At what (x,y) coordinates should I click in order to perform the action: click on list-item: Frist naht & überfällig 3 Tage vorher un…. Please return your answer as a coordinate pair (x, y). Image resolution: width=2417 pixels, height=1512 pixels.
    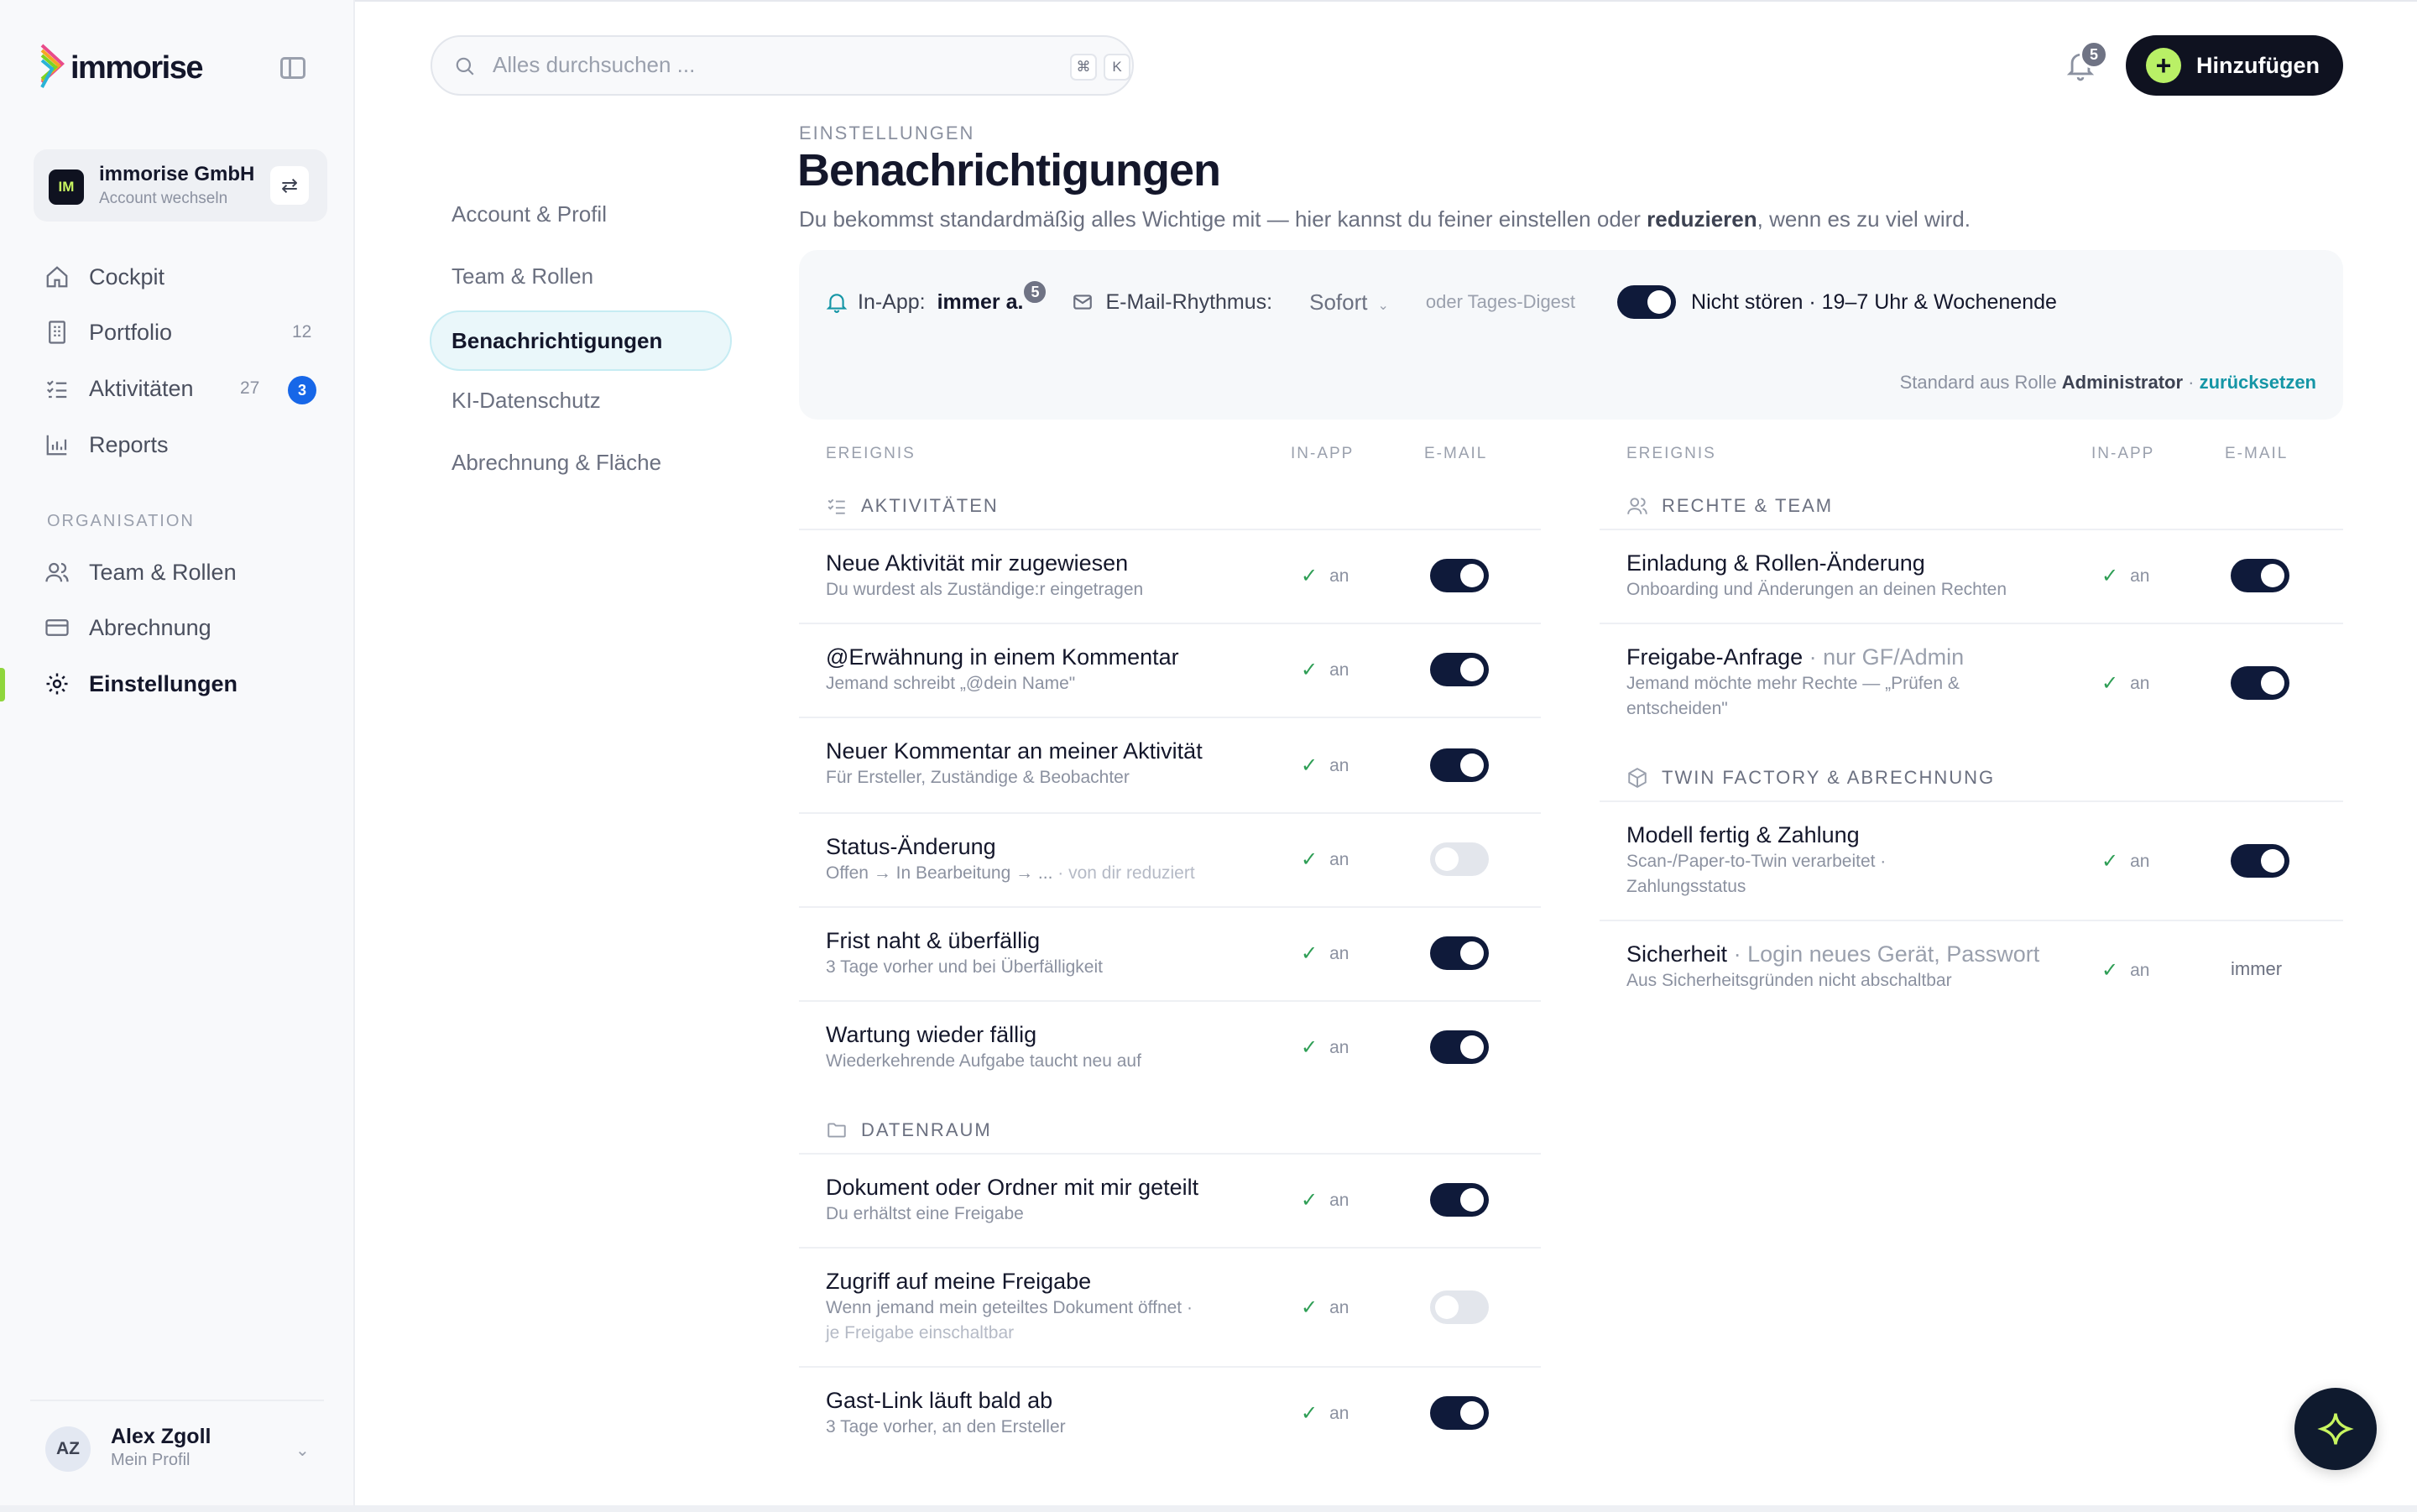
    Looking at the image, I should click on (1170, 953).